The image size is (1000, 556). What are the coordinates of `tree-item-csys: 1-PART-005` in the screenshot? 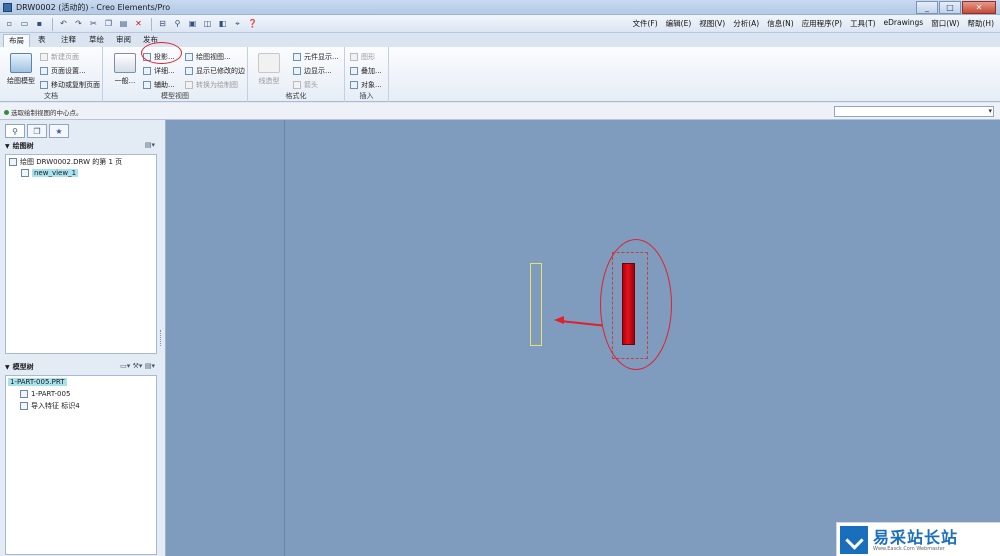 It's located at (45, 394).